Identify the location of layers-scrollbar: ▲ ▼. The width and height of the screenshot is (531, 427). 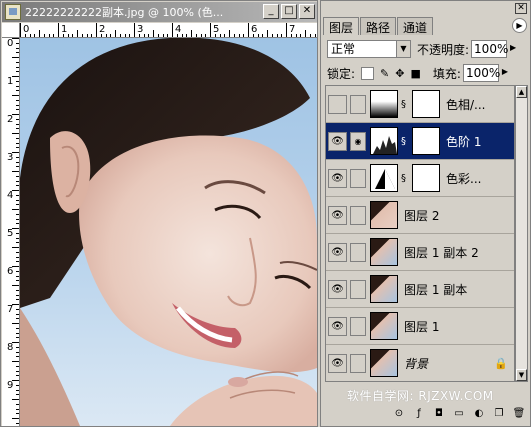
(521, 233).